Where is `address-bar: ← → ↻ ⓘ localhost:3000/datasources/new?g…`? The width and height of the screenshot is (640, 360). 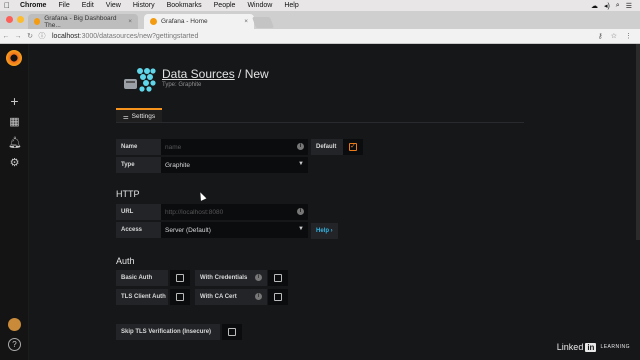 address-bar: ← → ↻ ⓘ localhost:3000/datasources/new?g… is located at coordinates (320, 36).